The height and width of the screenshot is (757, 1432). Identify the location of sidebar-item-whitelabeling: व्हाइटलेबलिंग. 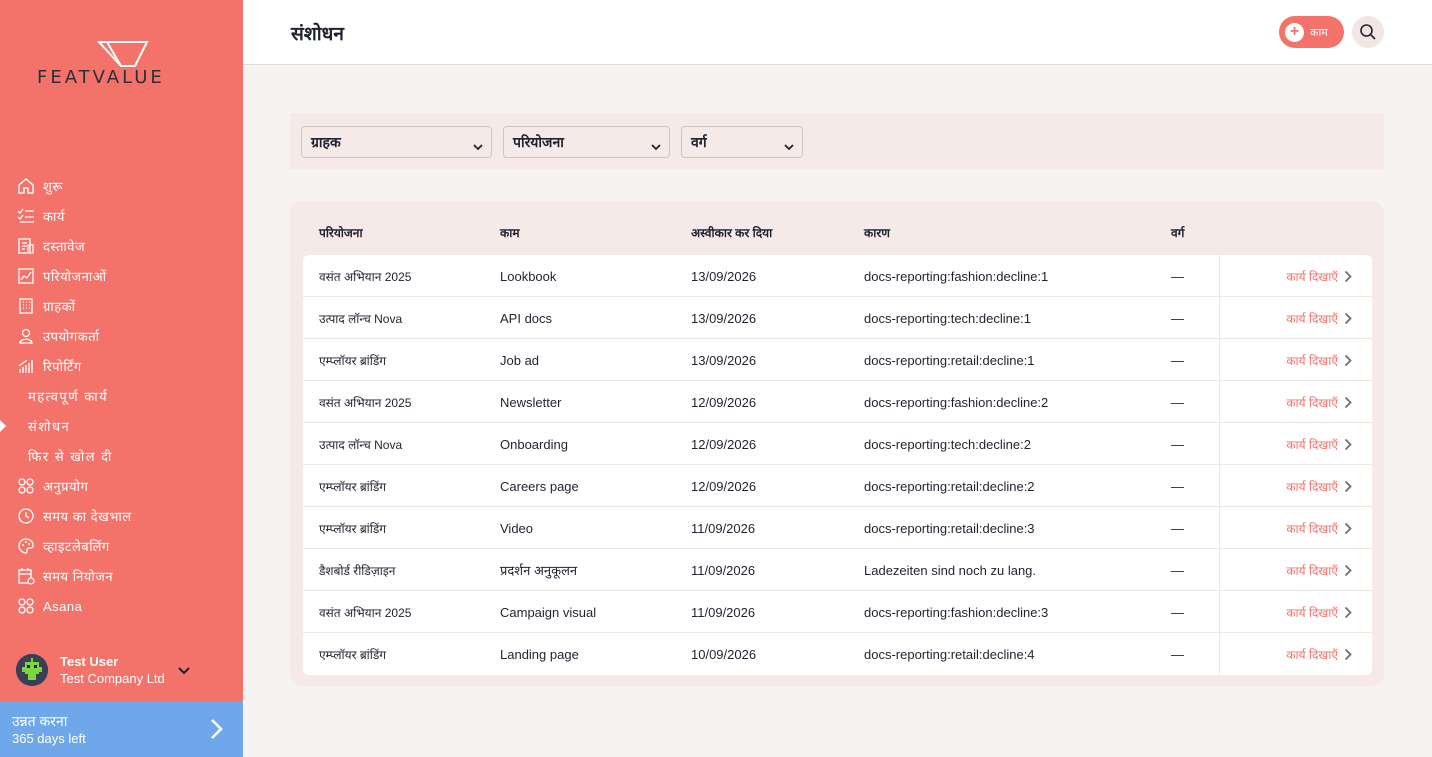
(121, 546).